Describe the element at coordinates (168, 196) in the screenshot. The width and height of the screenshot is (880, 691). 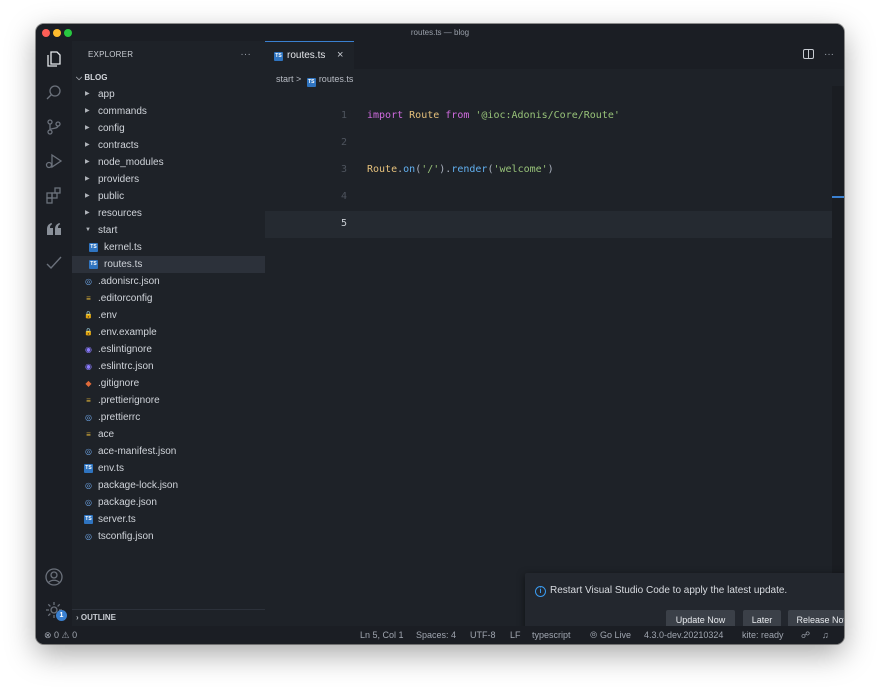
I see `tree-folder: ▶ public` at that location.